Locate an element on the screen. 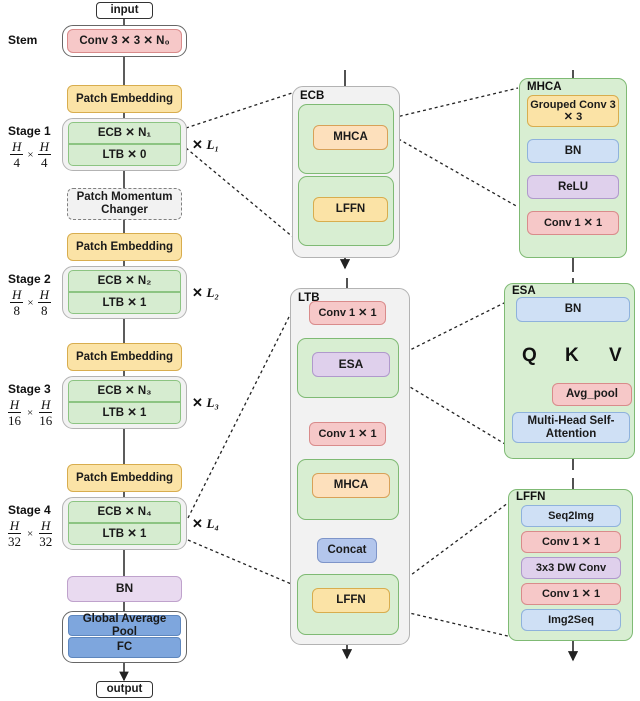  stage-3-ecb: ECB ✕ N₃ is located at coordinates (124, 391).